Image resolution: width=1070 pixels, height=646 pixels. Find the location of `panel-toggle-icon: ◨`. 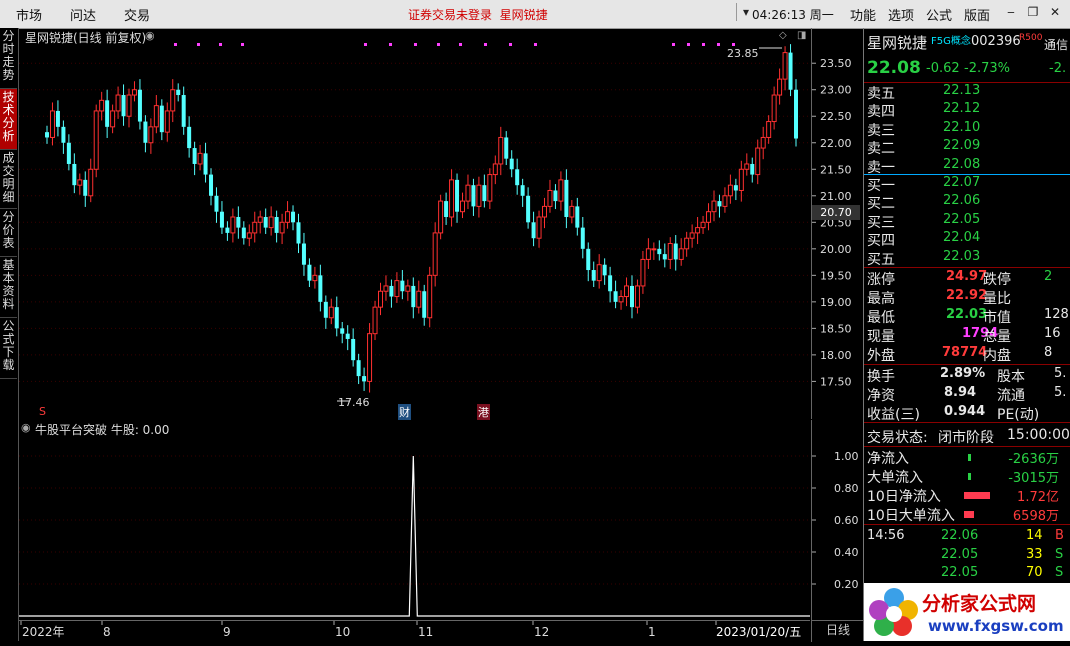

panel-toggle-icon: ◨ is located at coordinates (801, 35).